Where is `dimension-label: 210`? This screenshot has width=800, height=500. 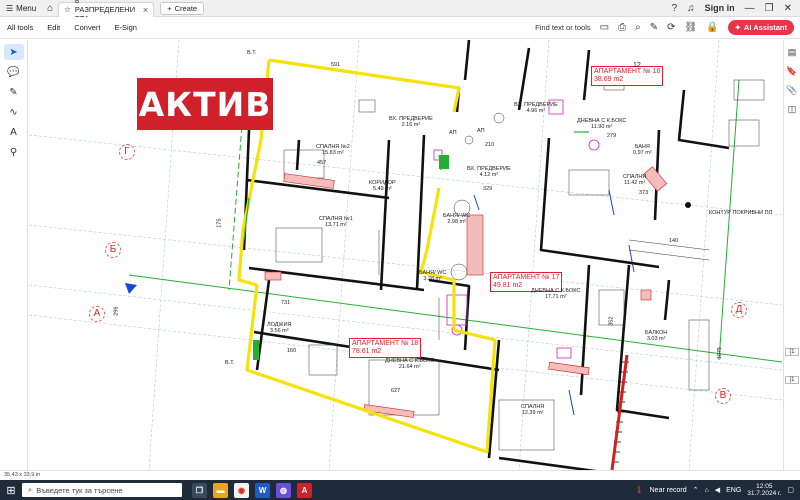
dimension-label: 210 is located at coordinates (490, 145).